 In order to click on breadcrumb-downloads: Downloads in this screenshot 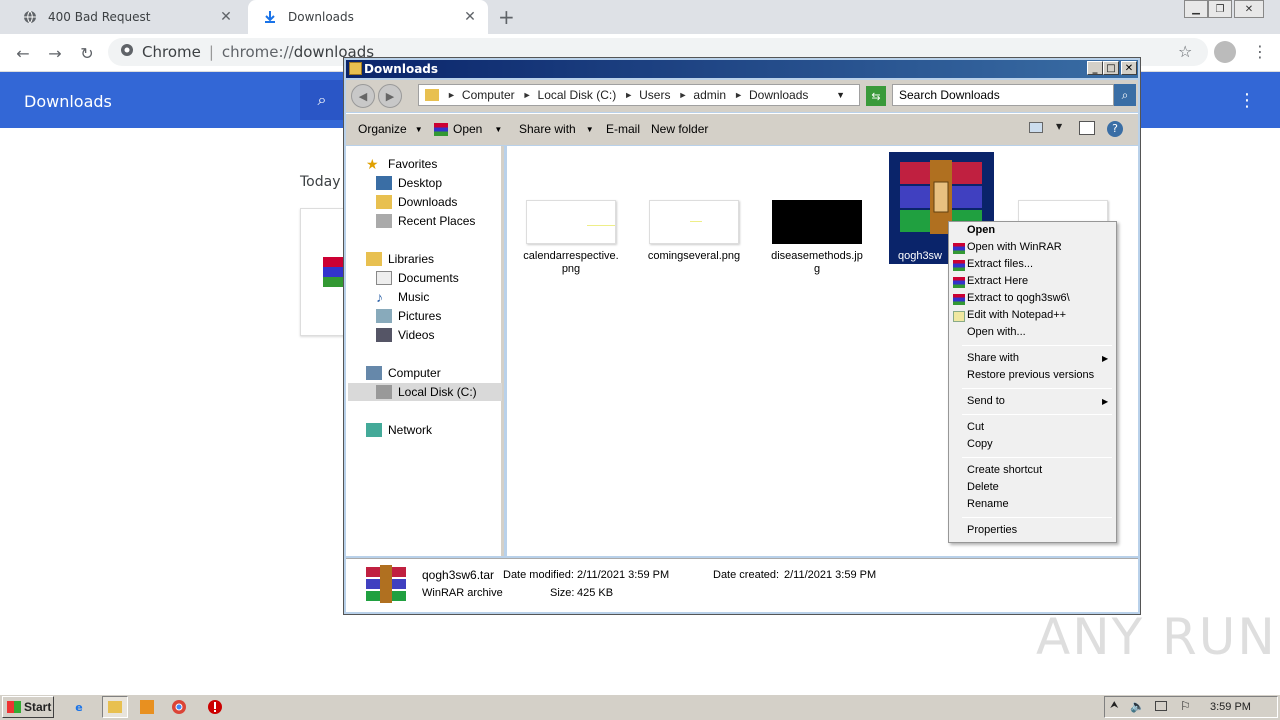, I will do `click(778, 95)`.